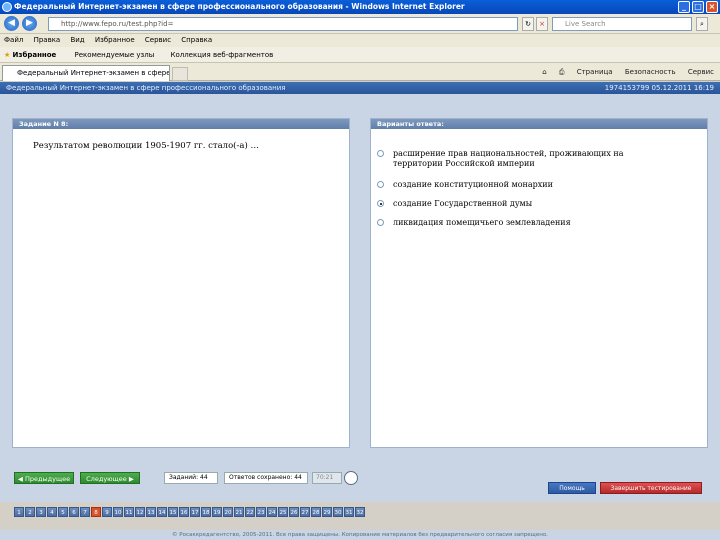 This screenshot has height=540, width=720. Describe the element at coordinates (698, 7) in the screenshot. I see `maximize-button: □` at that location.